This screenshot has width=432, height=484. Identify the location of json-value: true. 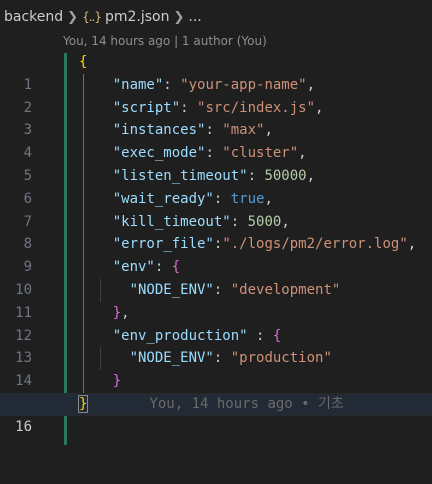
(247, 198).